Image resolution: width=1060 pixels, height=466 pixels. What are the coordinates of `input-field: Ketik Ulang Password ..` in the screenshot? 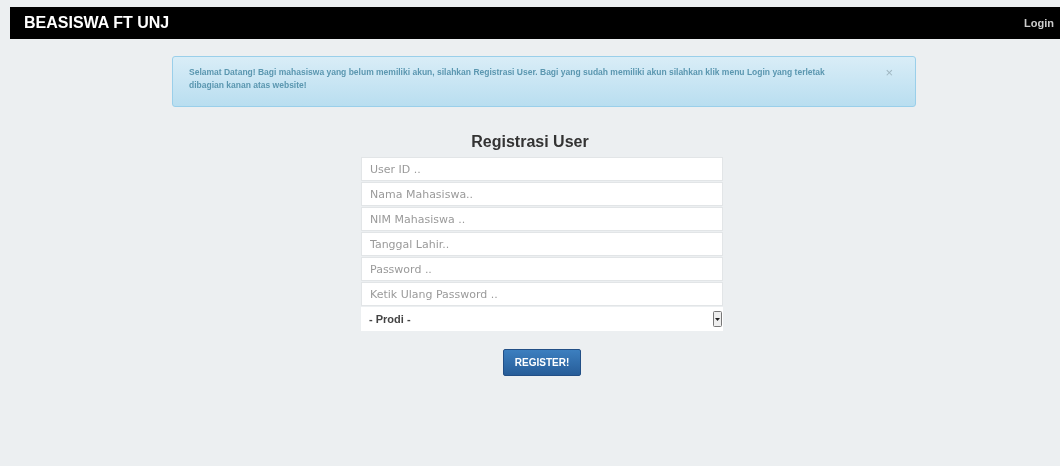 It's located at (542, 294).